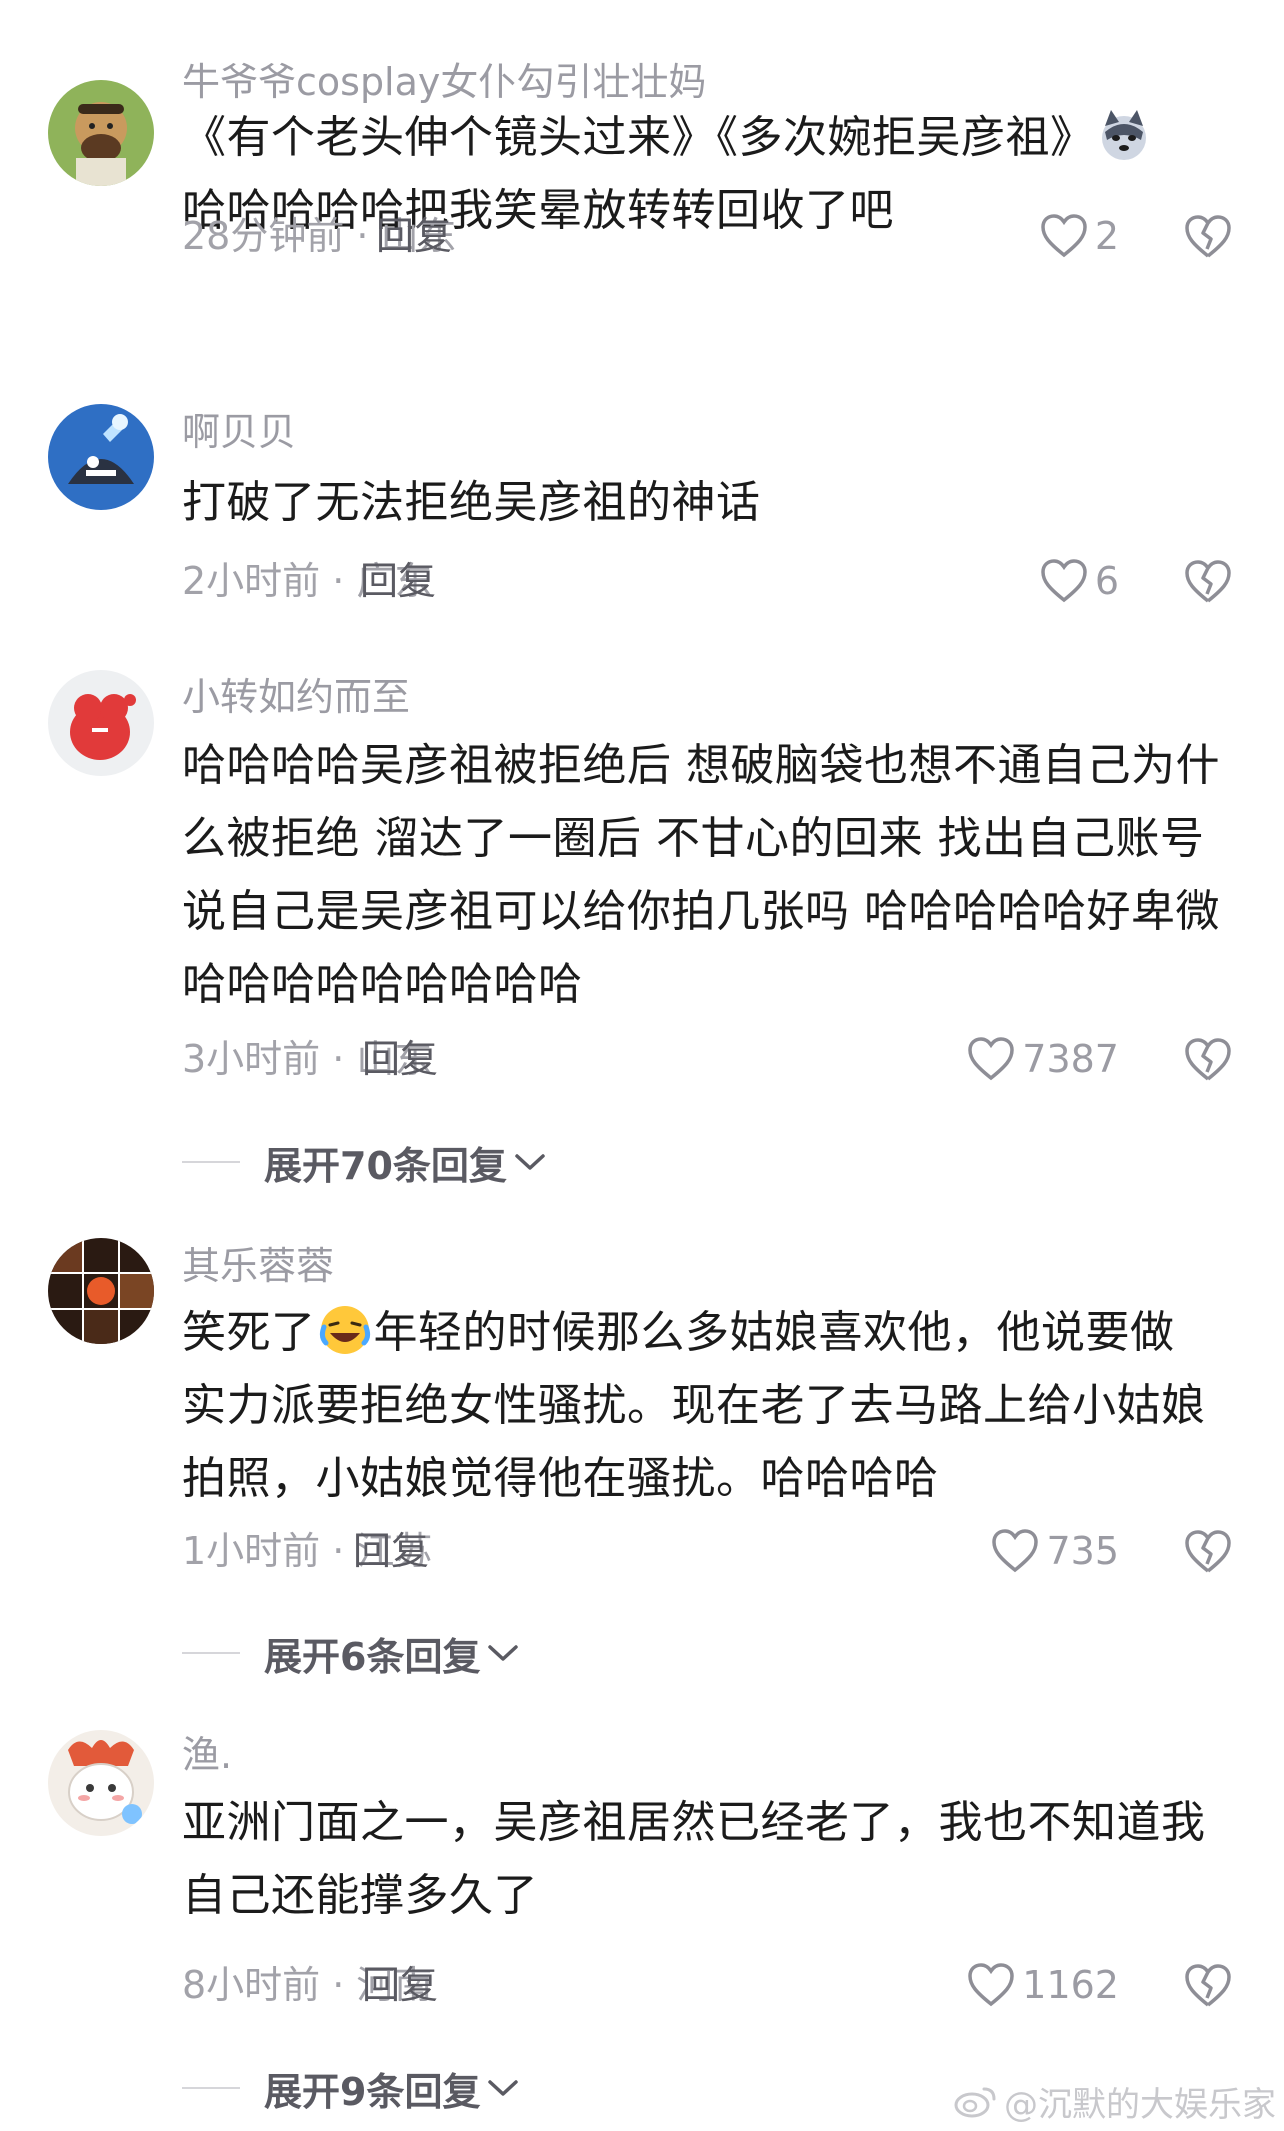  What do you see at coordinates (712, 1859) in the screenshot?
I see `comment-text: 亚洲门面之一，吴彦祖居然已经老了，我也不知道我 自己还能撑多久了` at bounding box center [712, 1859].